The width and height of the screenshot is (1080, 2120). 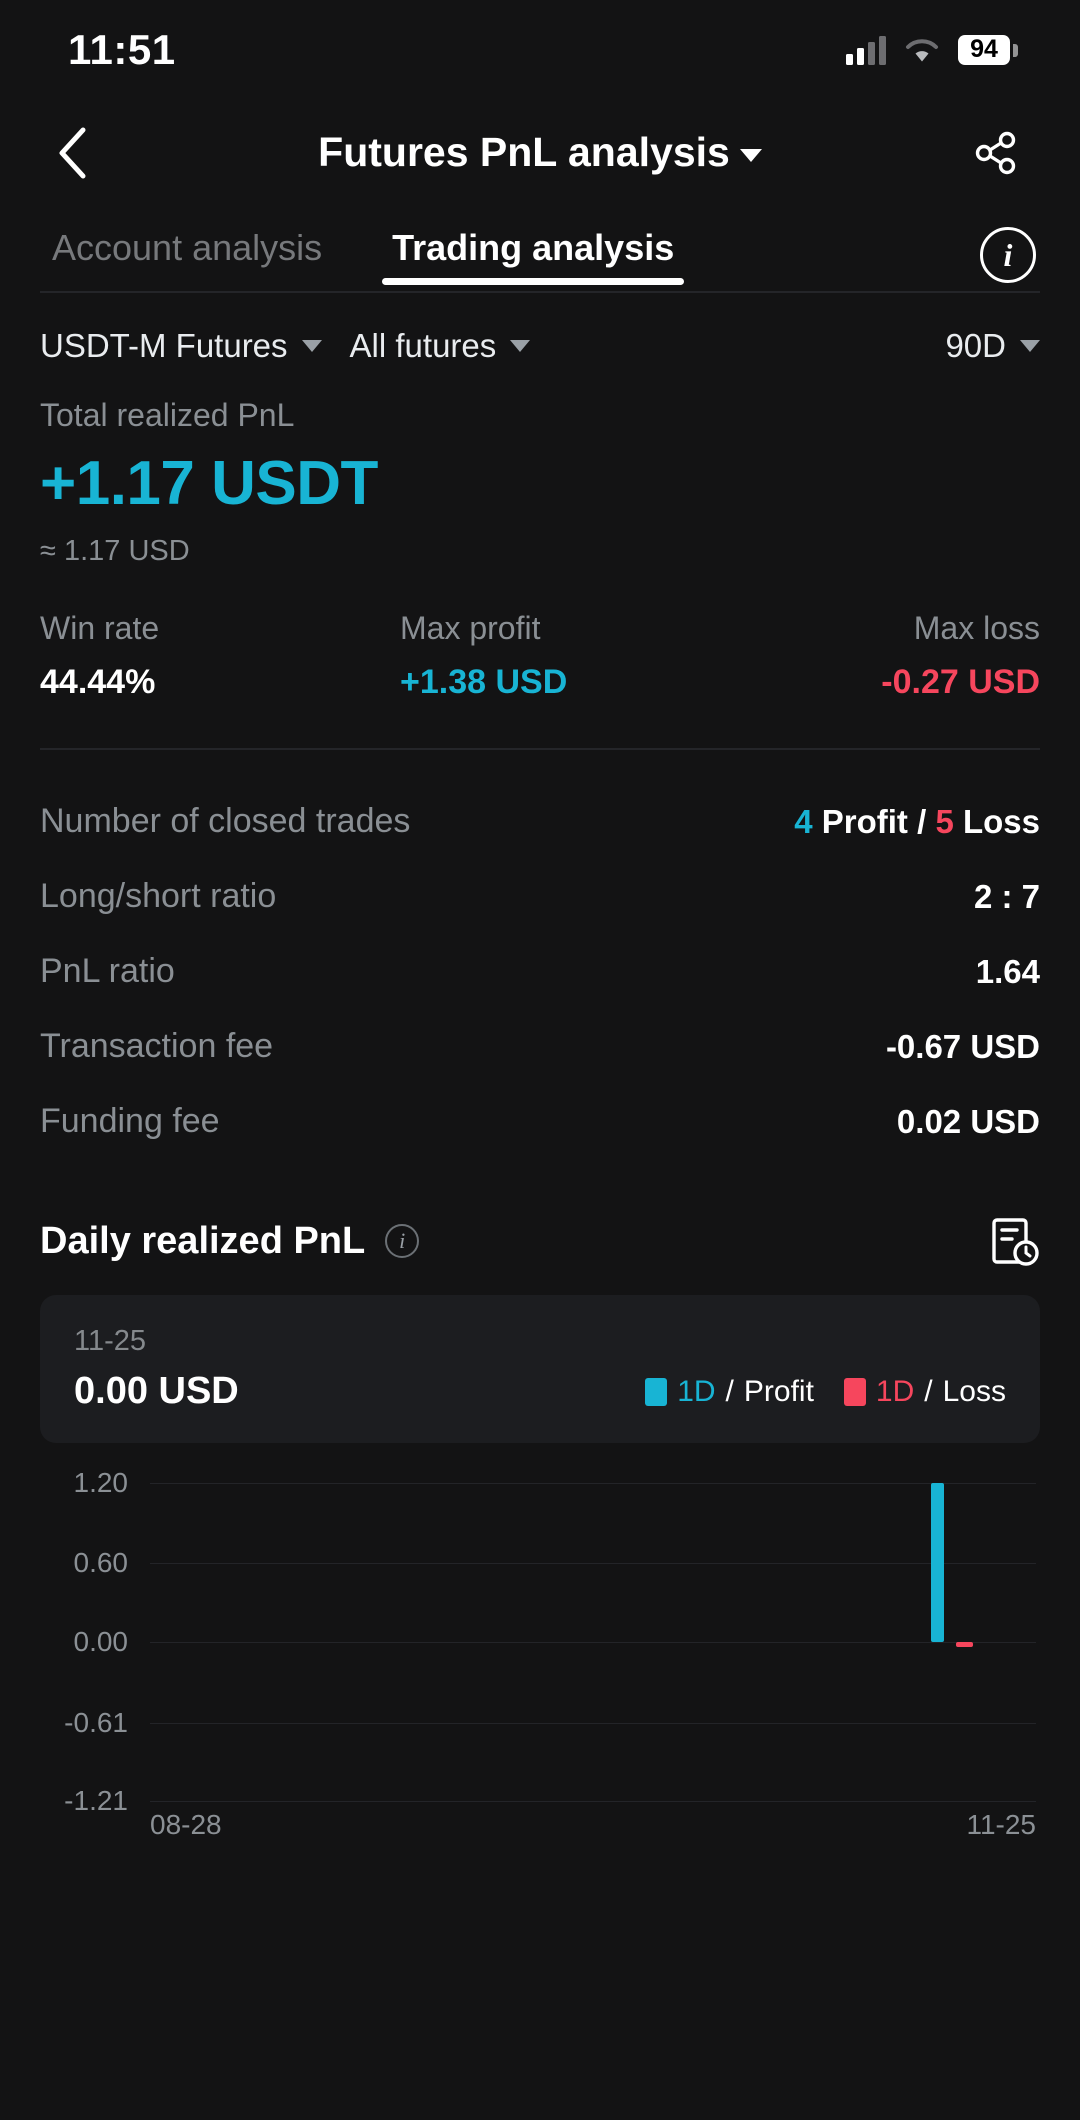 What do you see at coordinates (895, 1391) in the screenshot?
I see `legend-loss-period: 1D` at bounding box center [895, 1391].